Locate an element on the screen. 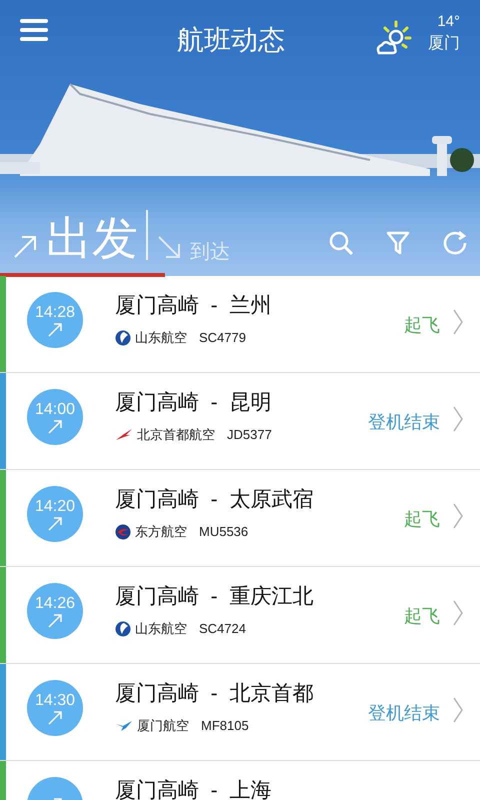 Image resolution: width=480 pixels, height=800 pixels. flight-number: JD5377 is located at coordinates (249, 435).